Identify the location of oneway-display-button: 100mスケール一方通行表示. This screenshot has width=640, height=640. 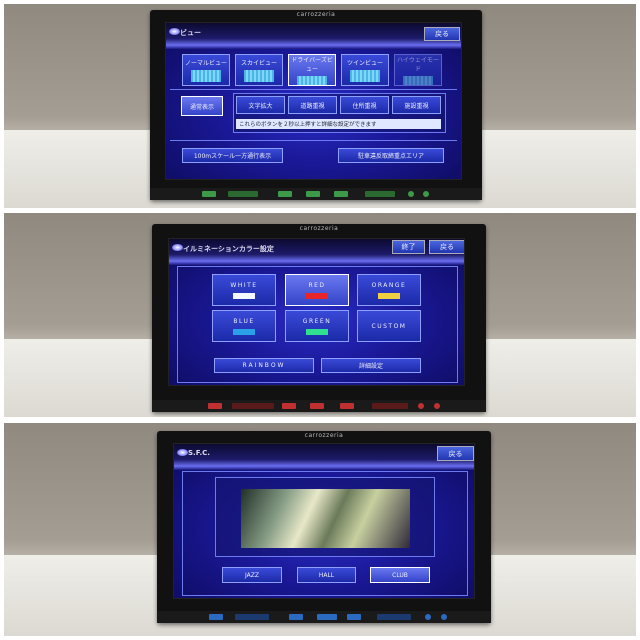
(232, 155).